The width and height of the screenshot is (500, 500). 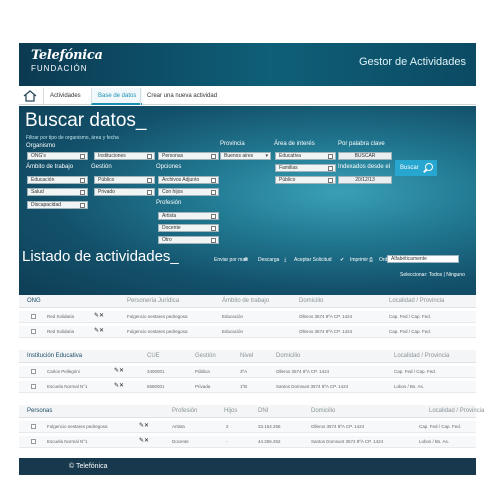 What do you see at coordinates (188, 228) in the screenshot?
I see `profesion-docente: Docente` at bounding box center [188, 228].